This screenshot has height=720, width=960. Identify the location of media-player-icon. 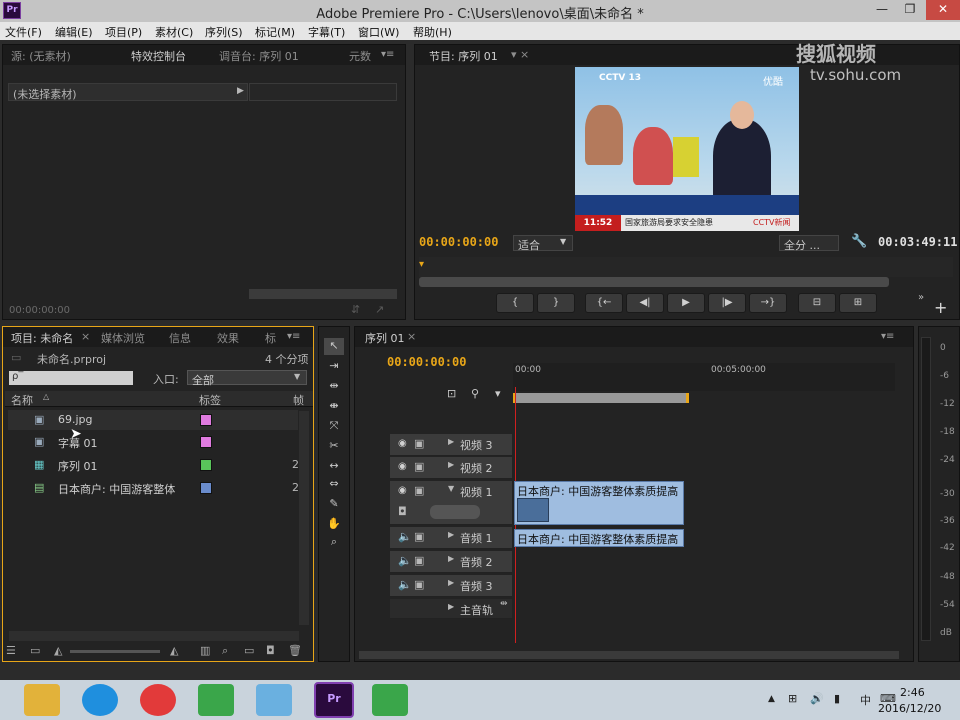
(158, 700).